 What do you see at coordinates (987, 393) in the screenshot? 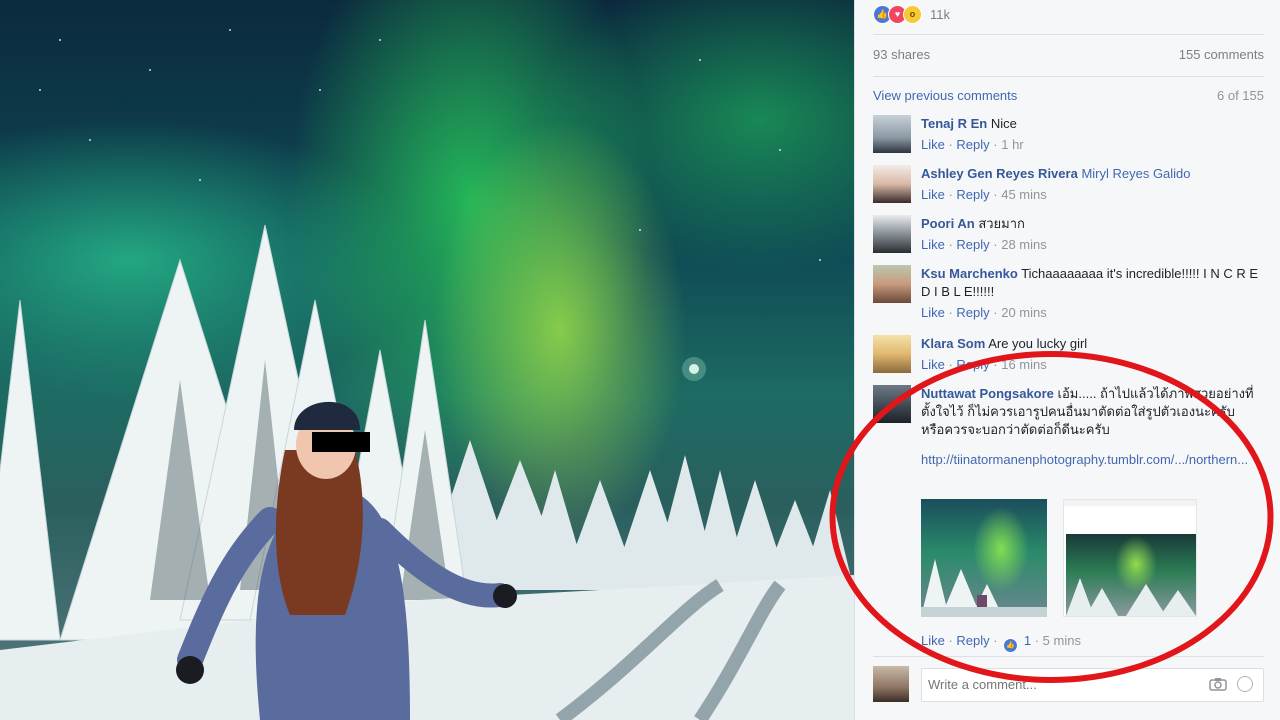
I see `comment-author: Nuttawat Pongsakore` at bounding box center [987, 393].